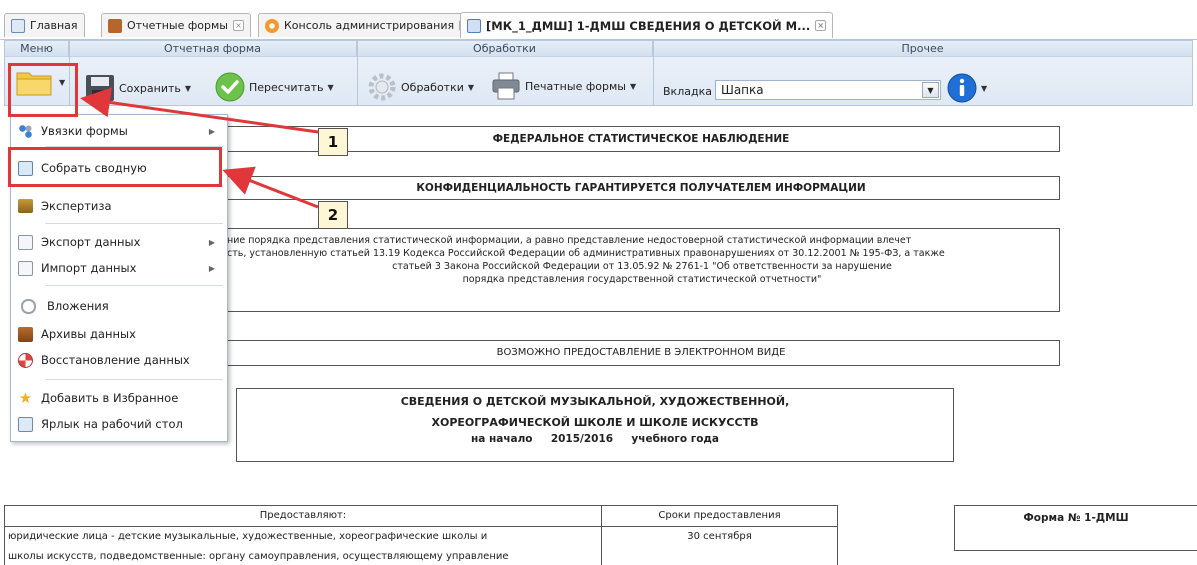 The image size is (1197, 565). Describe the element at coordinates (25, 206) in the screenshot. I see `scales-icon` at that location.